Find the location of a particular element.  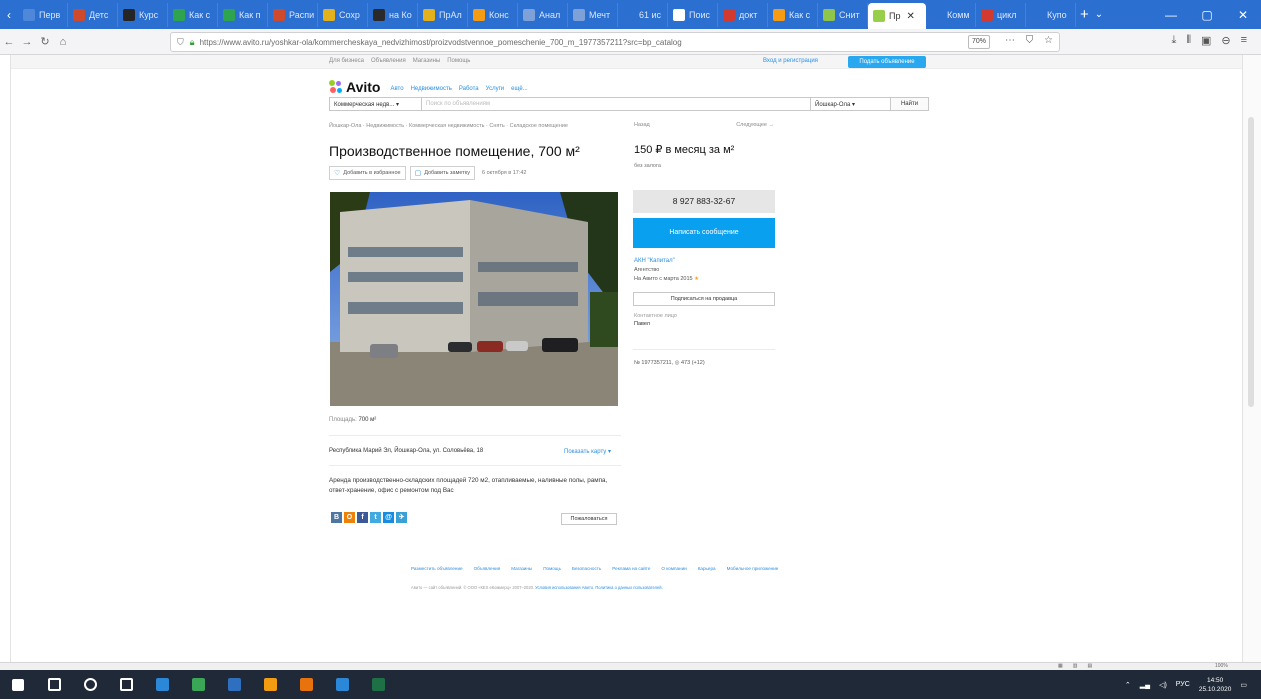

next-link: Следующее → is located at coordinates (755, 125).